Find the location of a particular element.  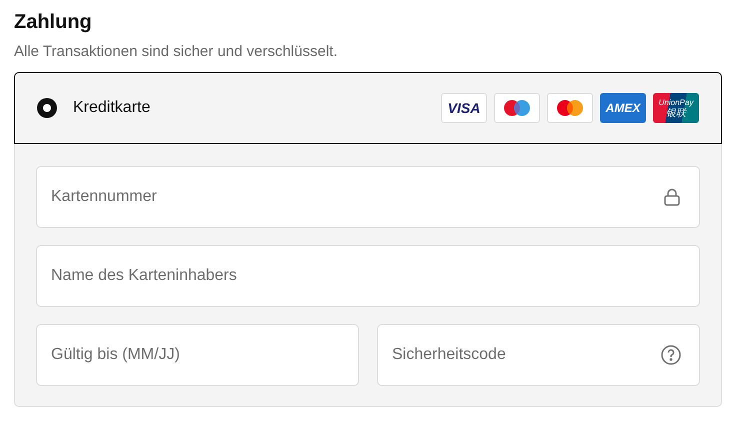

input-field: Sicherheitscode is located at coordinates (538, 355).